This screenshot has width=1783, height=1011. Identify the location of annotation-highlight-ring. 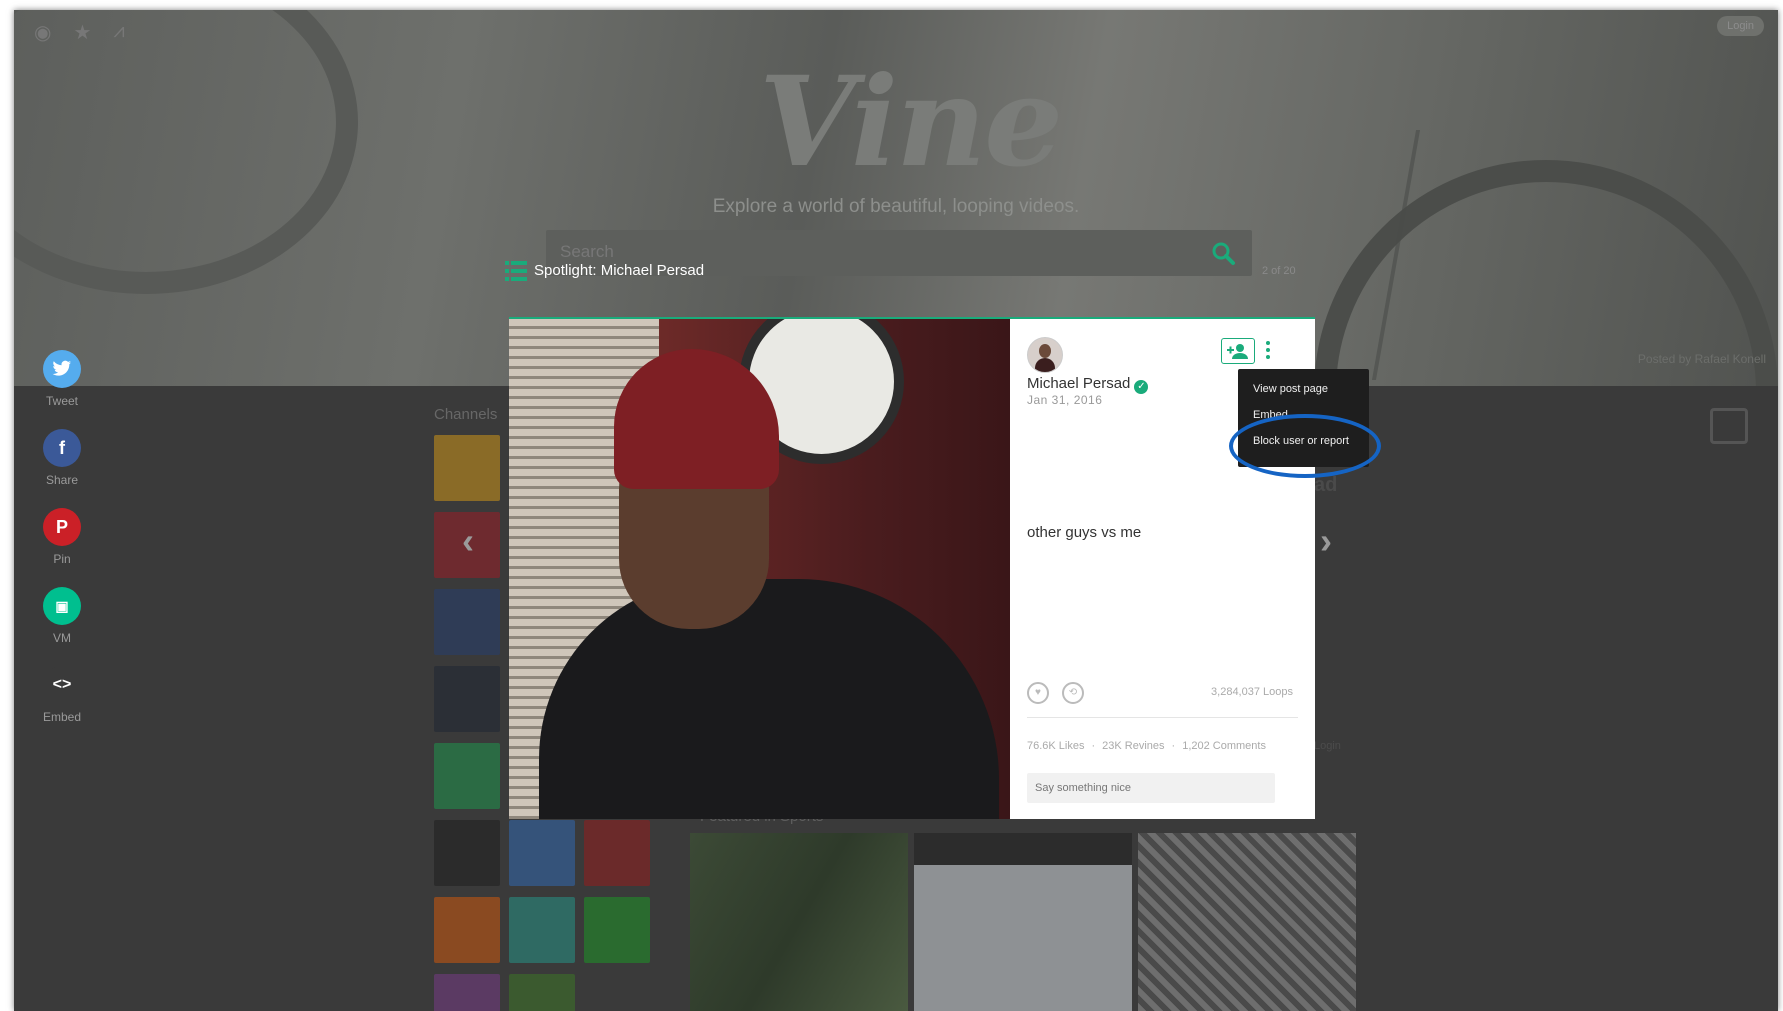
(1305, 446).